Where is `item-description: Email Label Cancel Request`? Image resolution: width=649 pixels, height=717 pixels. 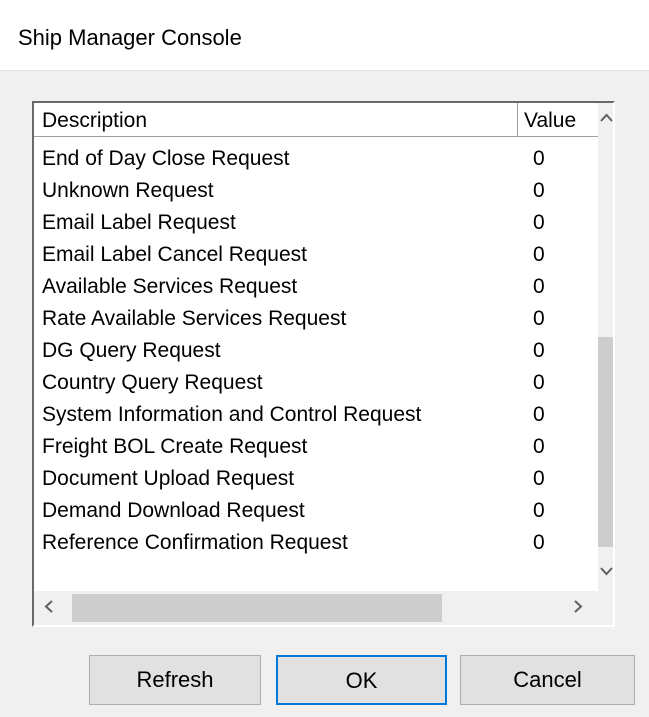 item-description: Email Label Cancel Request is located at coordinates (174, 254).